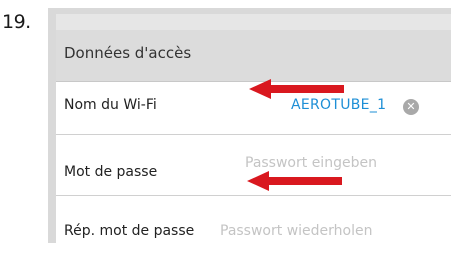 This screenshot has width=451, height=256. What do you see at coordinates (128, 53) in the screenshot?
I see `section-title: Données d'accès` at bounding box center [128, 53].